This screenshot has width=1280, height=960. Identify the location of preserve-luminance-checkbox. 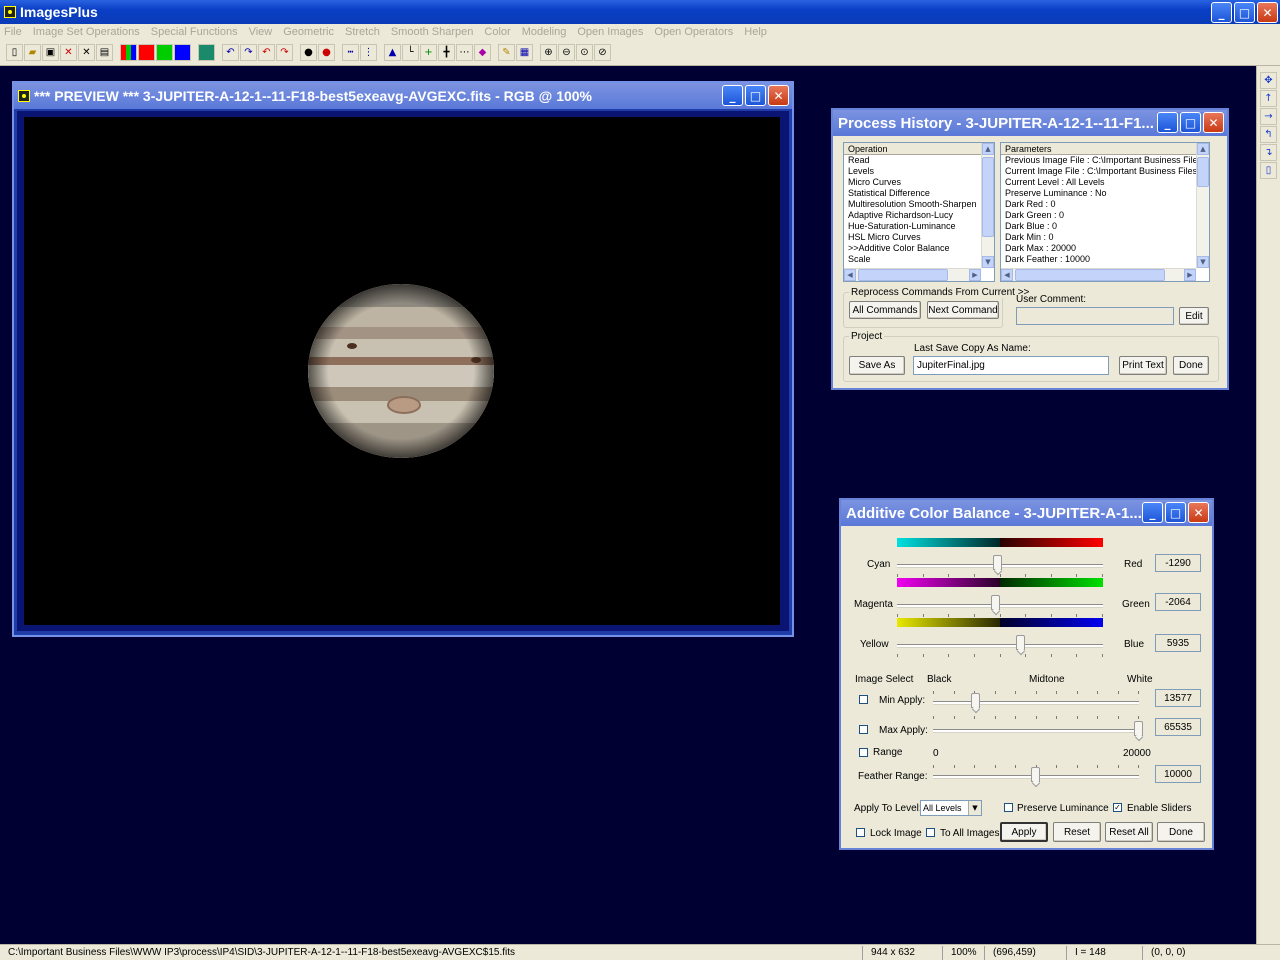
(1008, 807).